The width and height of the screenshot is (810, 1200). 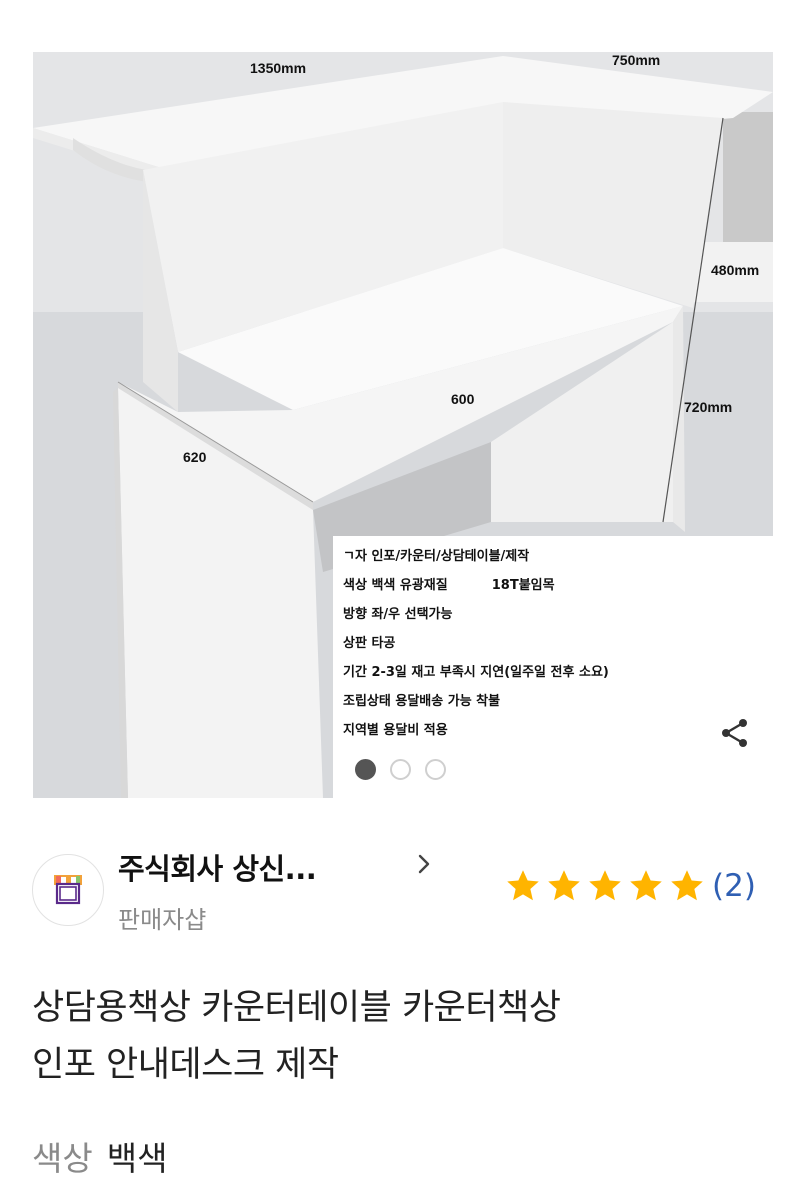 What do you see at coordinates (278, 68) in the screenshot?
I see `dimension-label-width: 1350mm` at bounding box center [278, 68].